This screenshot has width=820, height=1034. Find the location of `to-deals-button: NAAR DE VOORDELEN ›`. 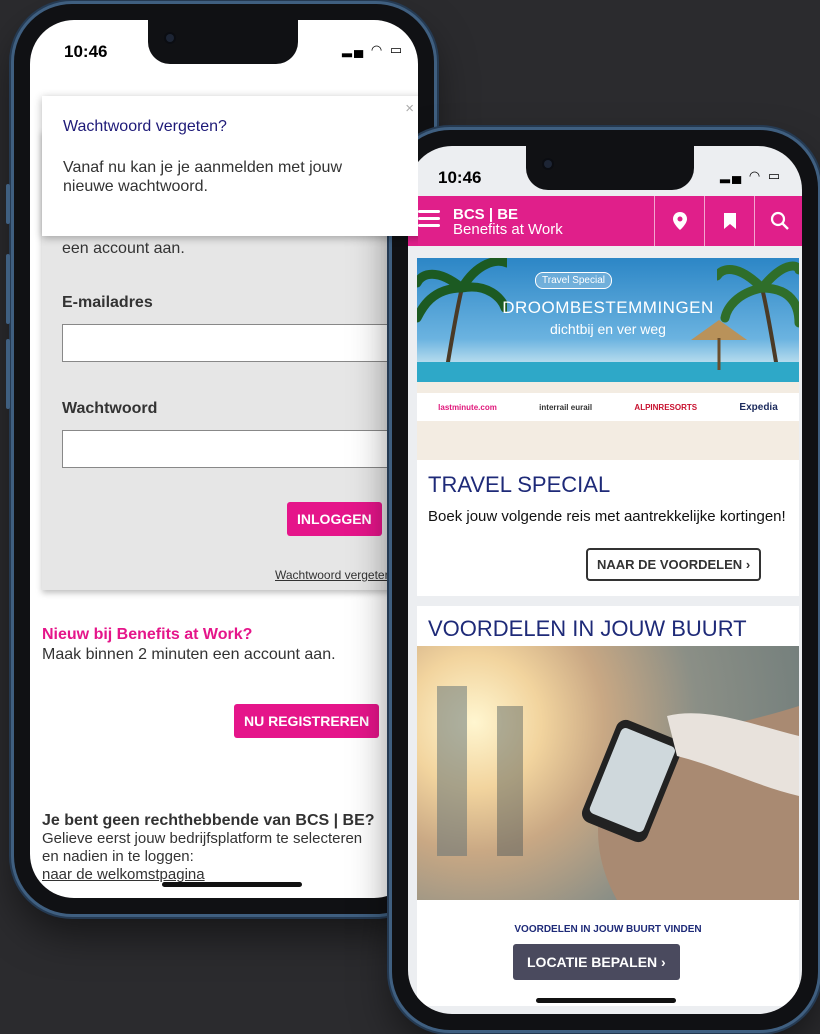

to-deals-button: NAAR DE VOORDELEN › is located at coordinates (674, 564).